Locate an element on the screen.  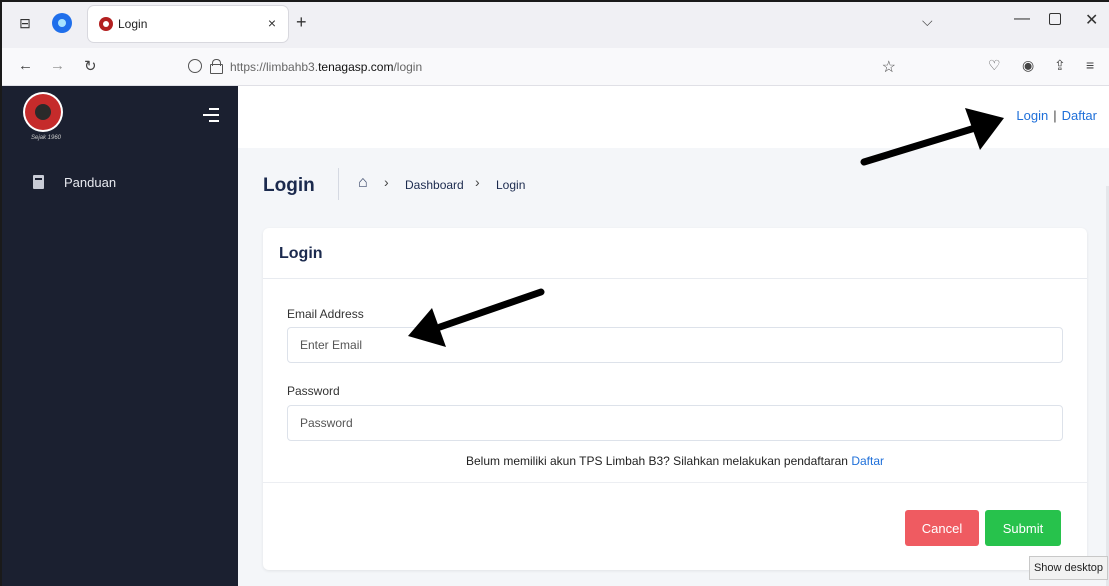
show-desktop-tooltip: Show desktop is located at coordinates (1068, 568).